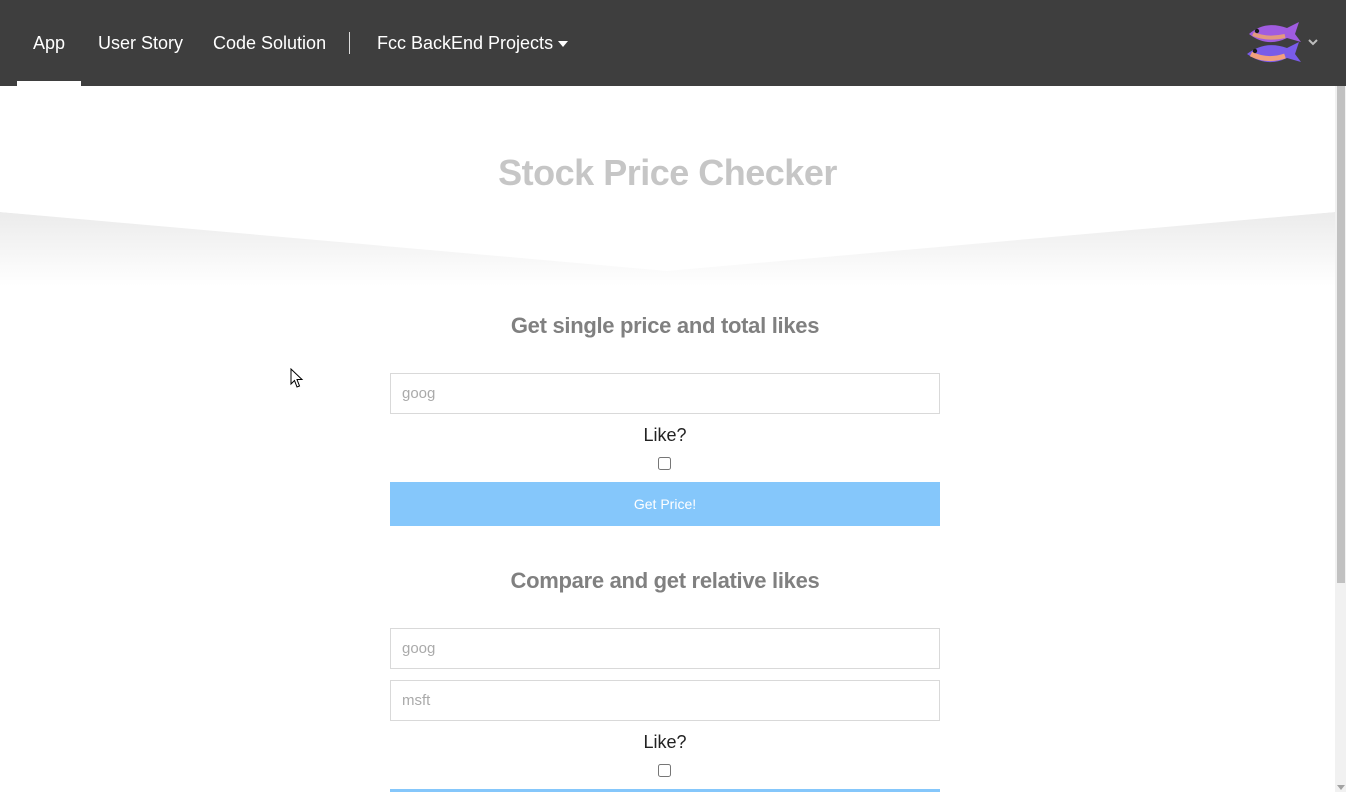 Image resolution: width=1346 pixels, height=792 pixels. Describe the element at coordinates (667, 172) in the screenshot. I see `page-title: Stock Price Checker` at that location.